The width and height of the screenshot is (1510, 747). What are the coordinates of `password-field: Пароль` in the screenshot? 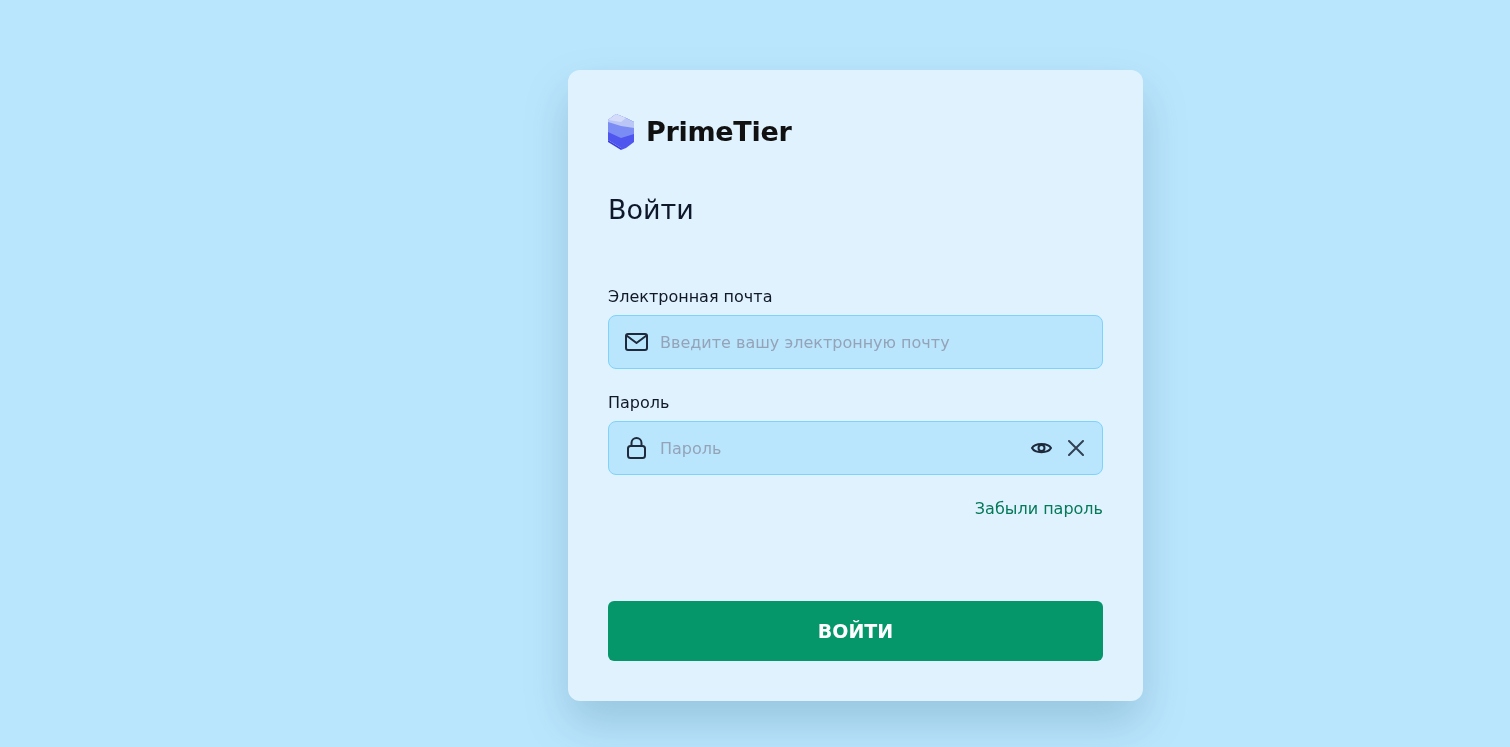 It's located at (855, 448).